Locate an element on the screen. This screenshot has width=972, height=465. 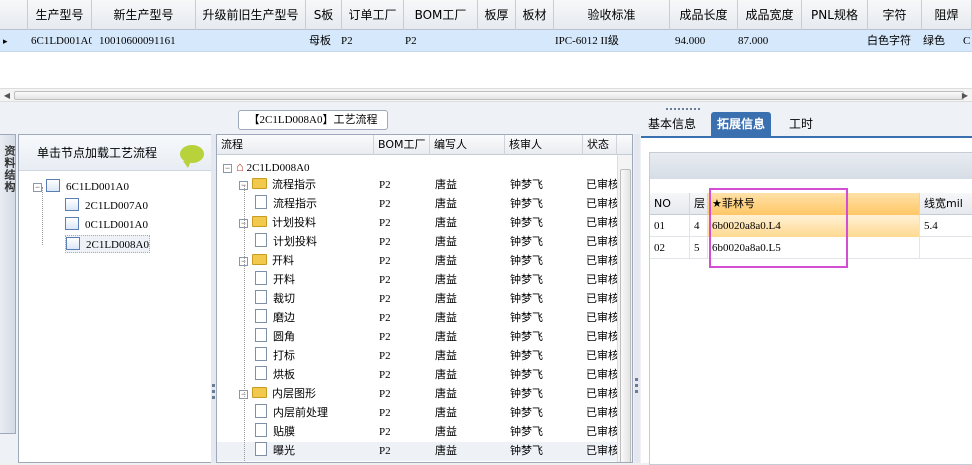
vertical-scrollbar is located at coordinates (624, 308).